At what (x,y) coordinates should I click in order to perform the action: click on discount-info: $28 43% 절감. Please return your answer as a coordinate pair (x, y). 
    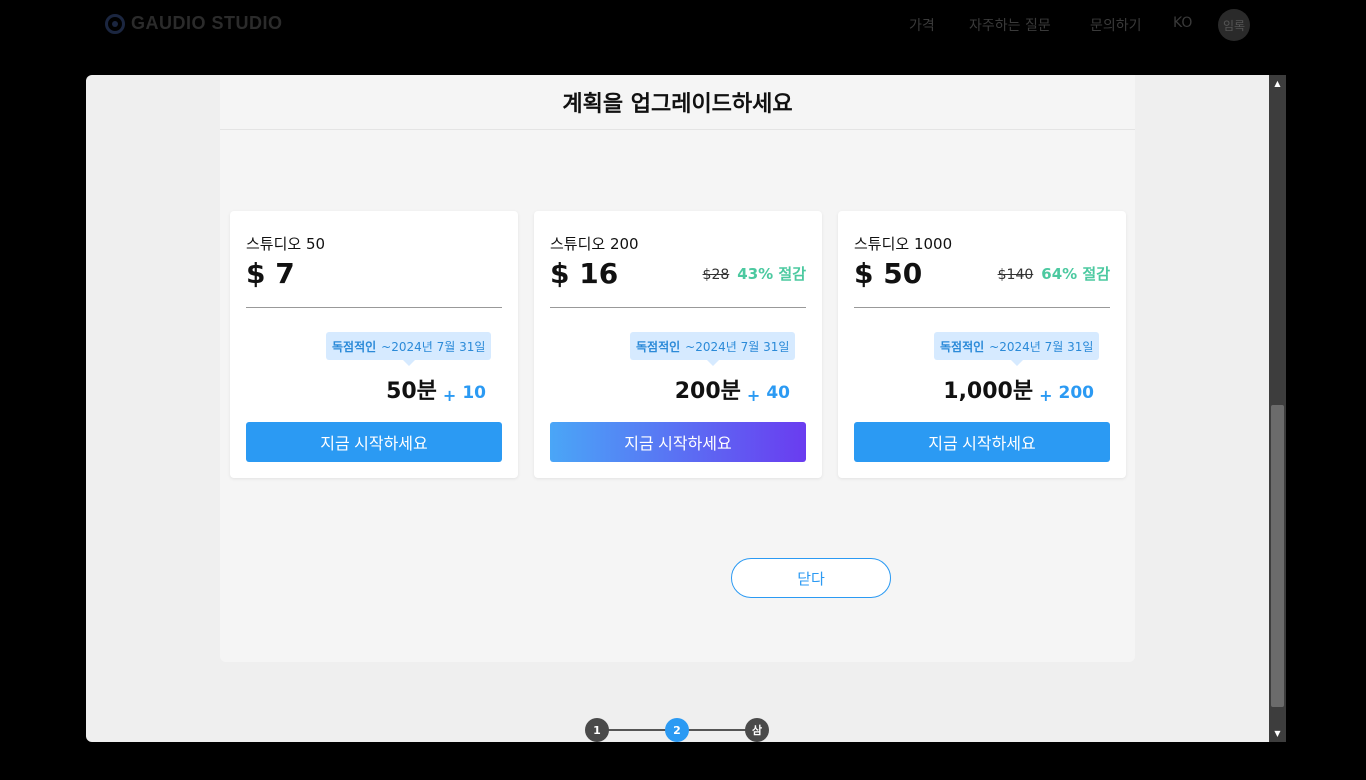
    Looking at the image, I should click on (754, 273).